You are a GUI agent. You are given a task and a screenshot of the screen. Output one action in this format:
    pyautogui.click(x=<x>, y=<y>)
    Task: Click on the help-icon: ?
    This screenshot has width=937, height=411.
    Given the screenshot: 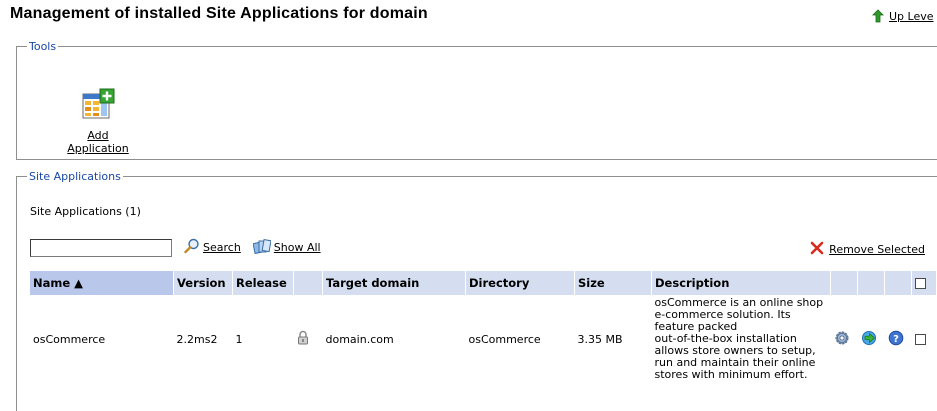 What is the action you would take?
    pyautogui.click(x=896, y=339)
    